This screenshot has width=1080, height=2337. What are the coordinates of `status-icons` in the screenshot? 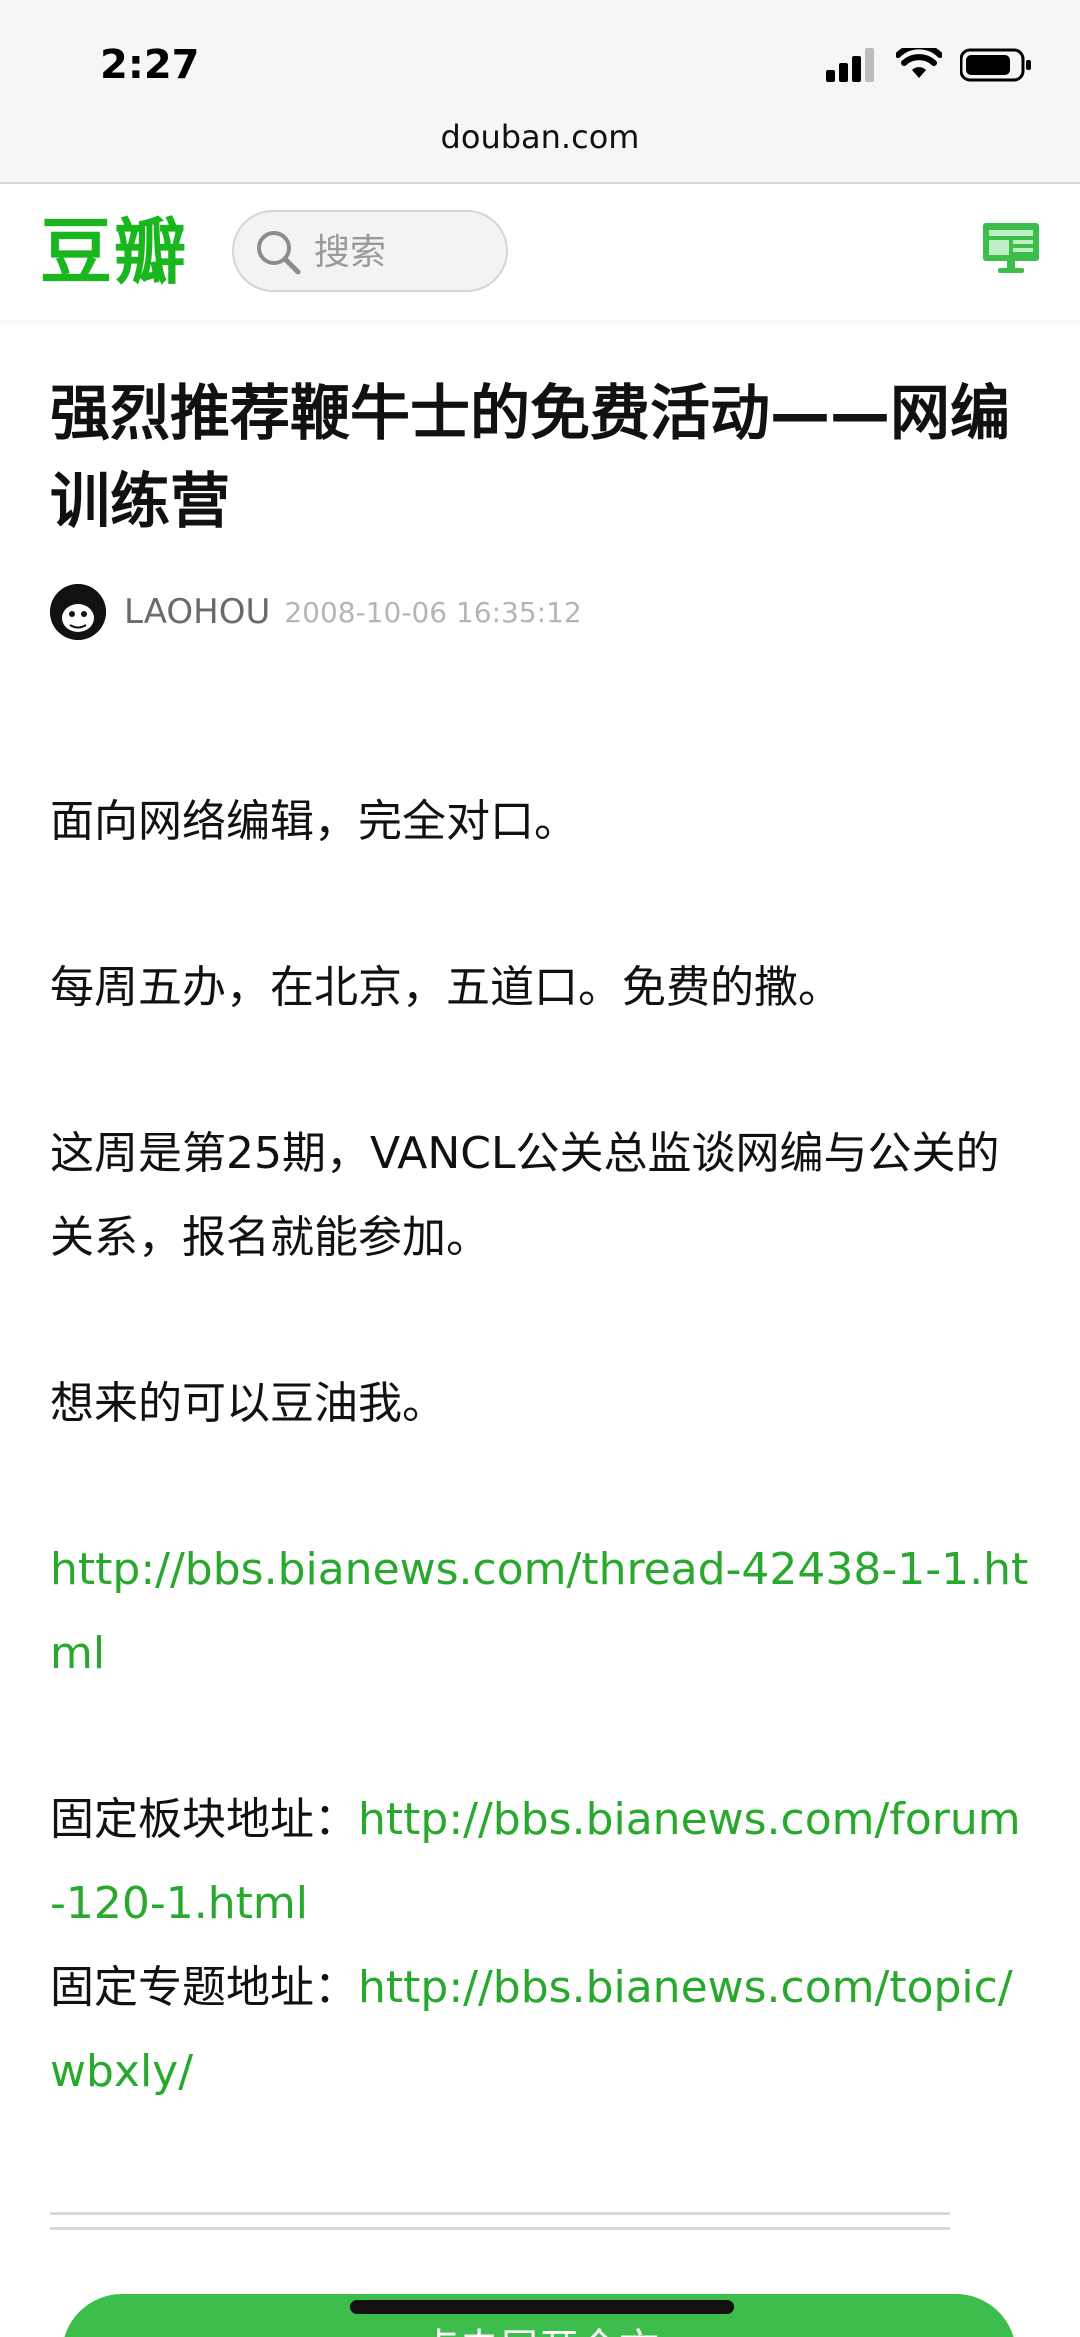 It's located at (929, 65).